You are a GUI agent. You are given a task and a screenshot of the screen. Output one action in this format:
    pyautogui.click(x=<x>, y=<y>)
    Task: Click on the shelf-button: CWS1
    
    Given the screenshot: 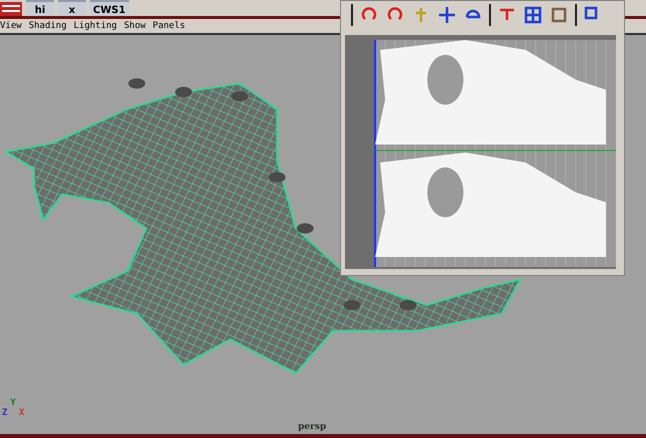 What is the action you would take?
    pyautogui.click(x=109, y=8)
    